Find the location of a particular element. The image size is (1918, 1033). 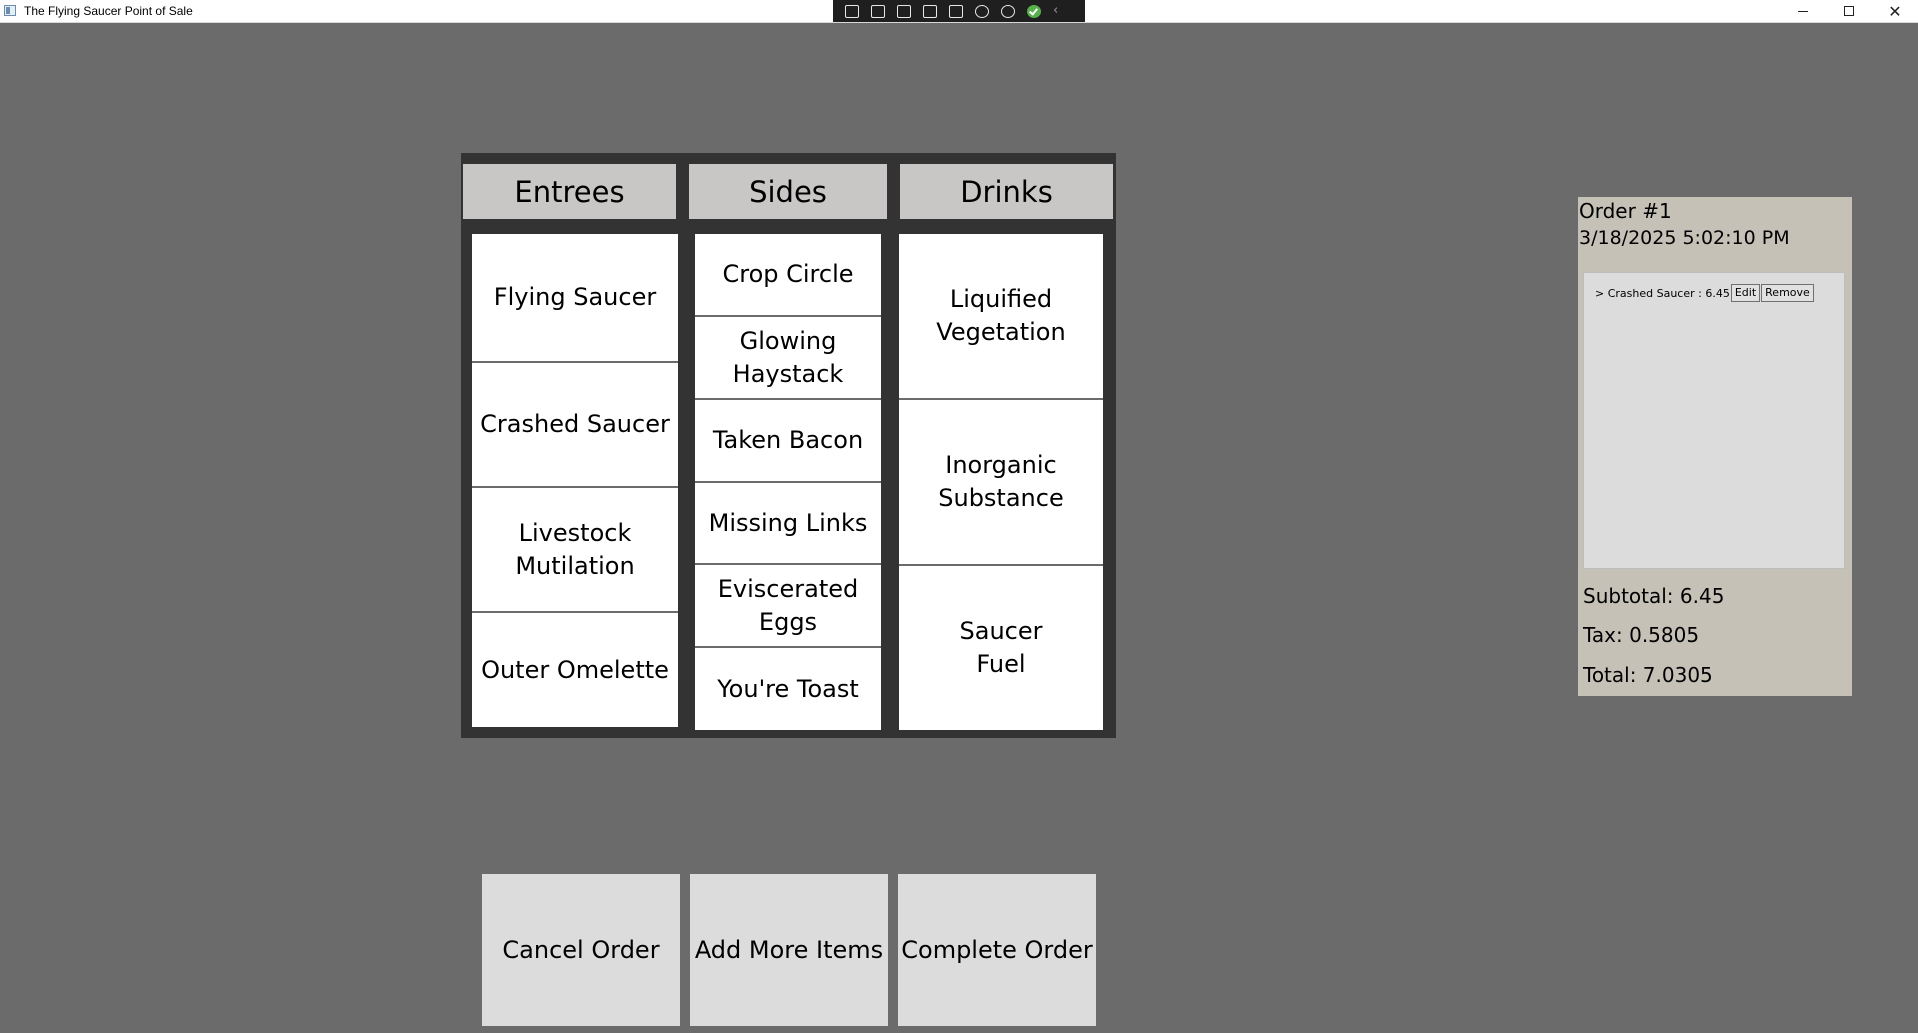

accessibility-icon is located at coordinates (1008, 11).